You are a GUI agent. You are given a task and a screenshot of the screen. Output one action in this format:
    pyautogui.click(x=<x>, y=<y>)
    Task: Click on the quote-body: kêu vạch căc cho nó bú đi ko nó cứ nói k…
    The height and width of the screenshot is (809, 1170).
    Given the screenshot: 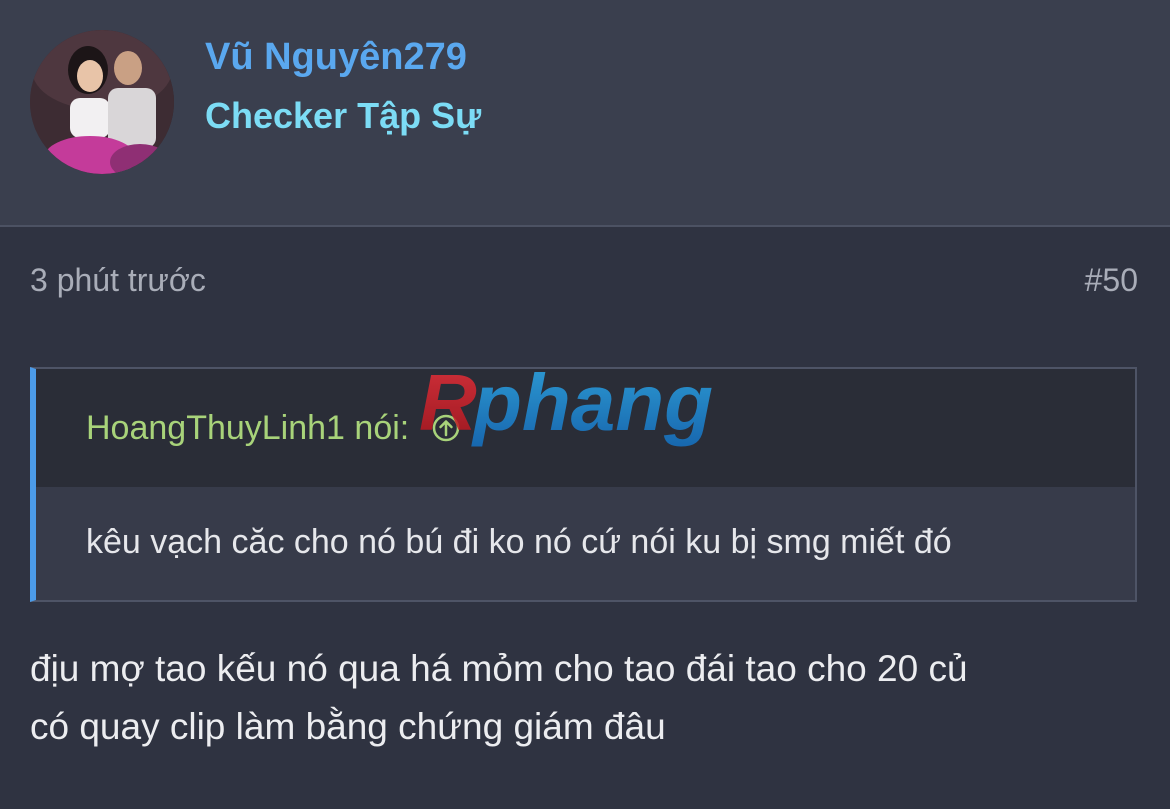 What is the action you would take?
    pyautogui.click(x=585, y=543)
    